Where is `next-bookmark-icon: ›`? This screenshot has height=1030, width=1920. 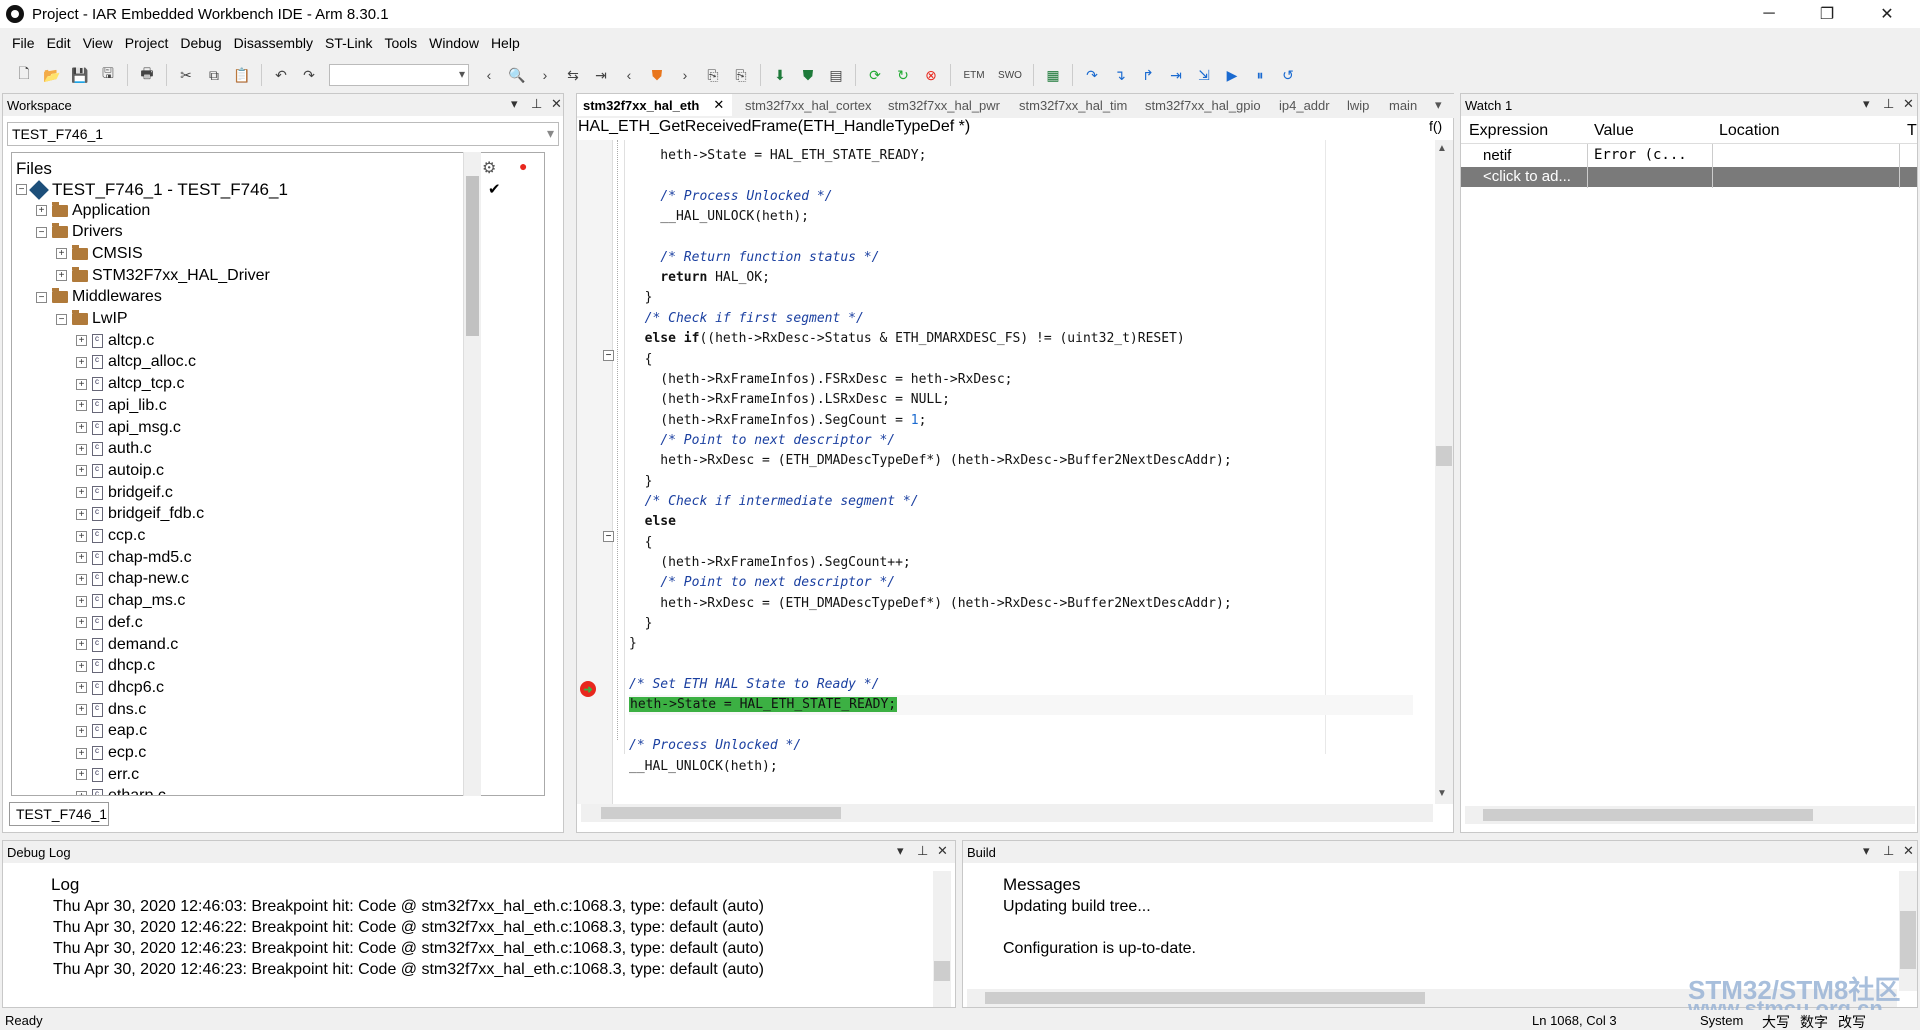
next-bookmark-icon: › is located at coordinates (685, 75).